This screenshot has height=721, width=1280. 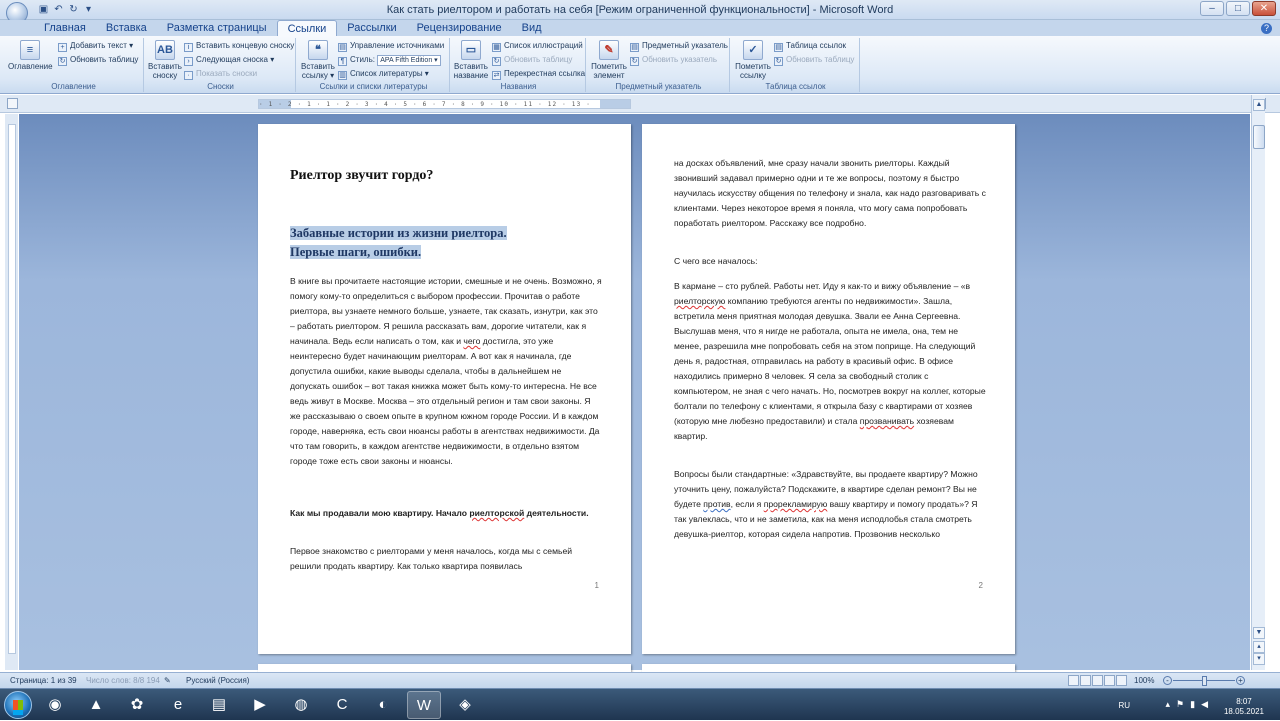 What do you see at coordinates (658, 86) in the screenshot?
I see `group-index-label: Предметный указатель` at bounding box center [658, 86].